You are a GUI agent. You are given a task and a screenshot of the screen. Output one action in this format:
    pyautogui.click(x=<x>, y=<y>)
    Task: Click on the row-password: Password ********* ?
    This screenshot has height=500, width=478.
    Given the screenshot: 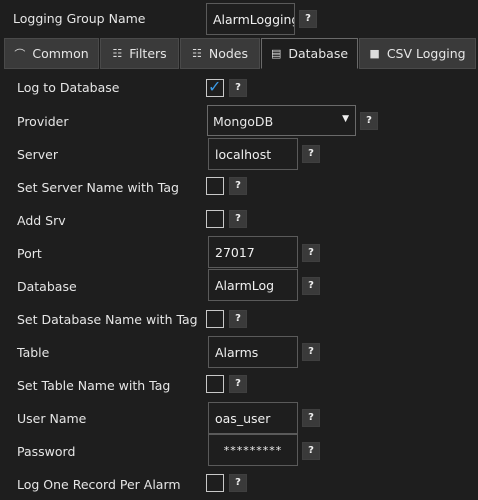 What is the action you would take?
    pyautogui.click(x=239, y=450)
    